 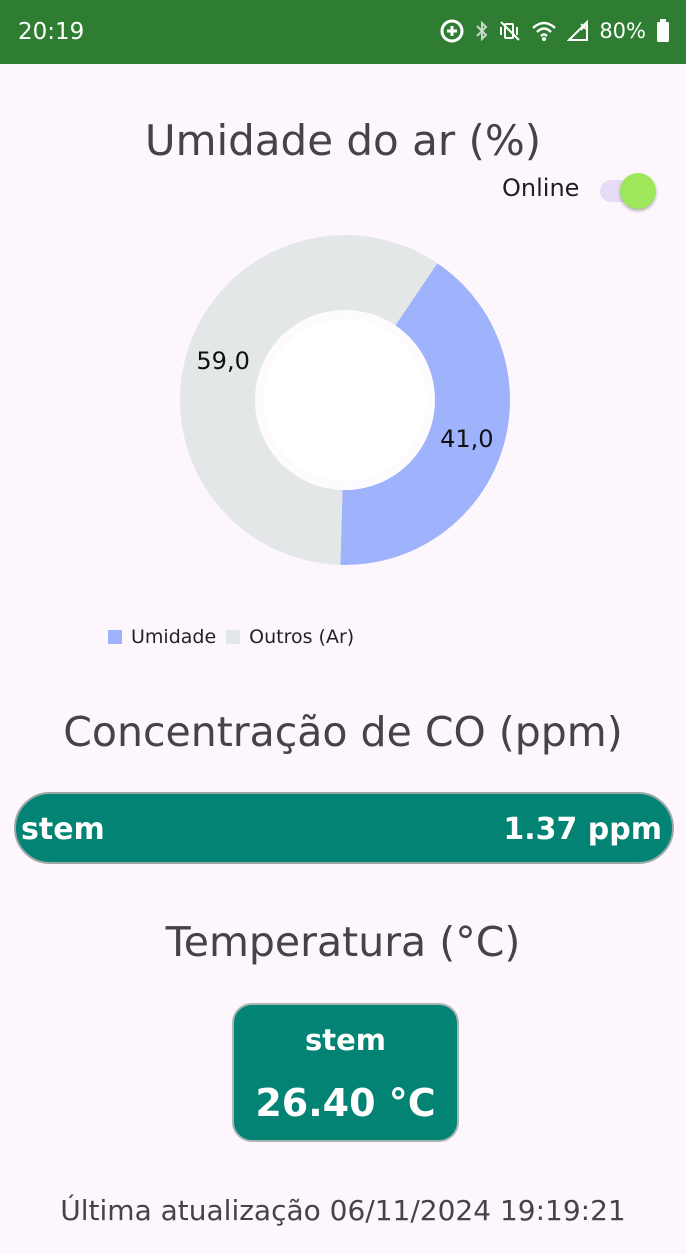 I want to click on slice-label-outros: 59,0, so click(x=222, y=361).